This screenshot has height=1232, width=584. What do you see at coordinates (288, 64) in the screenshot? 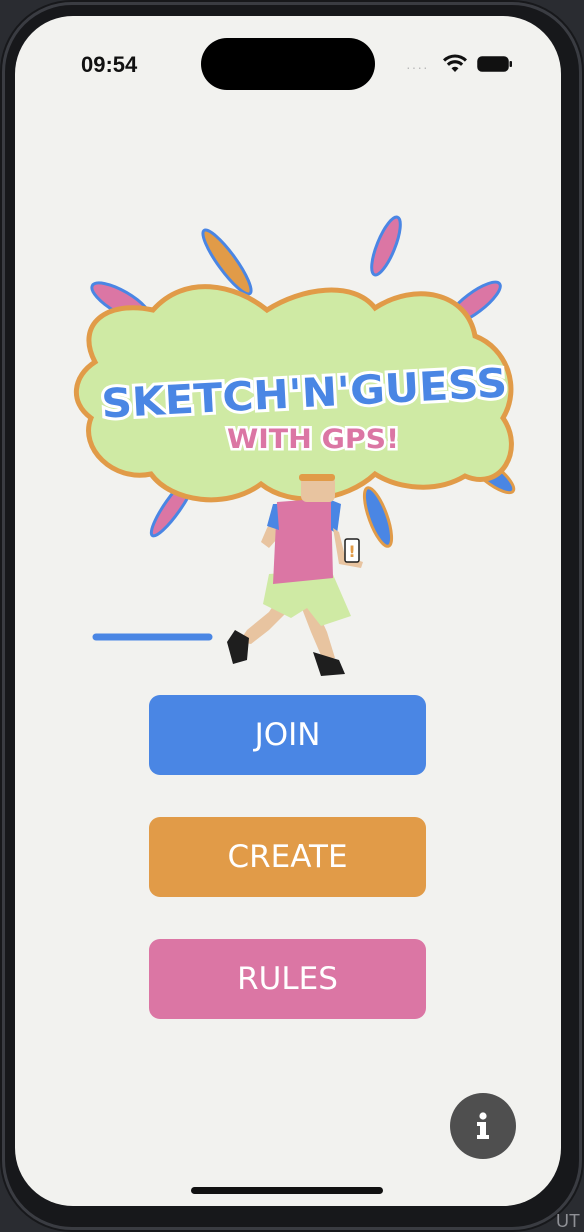
I see `dynamic-island` at bounding box center [288, 64].